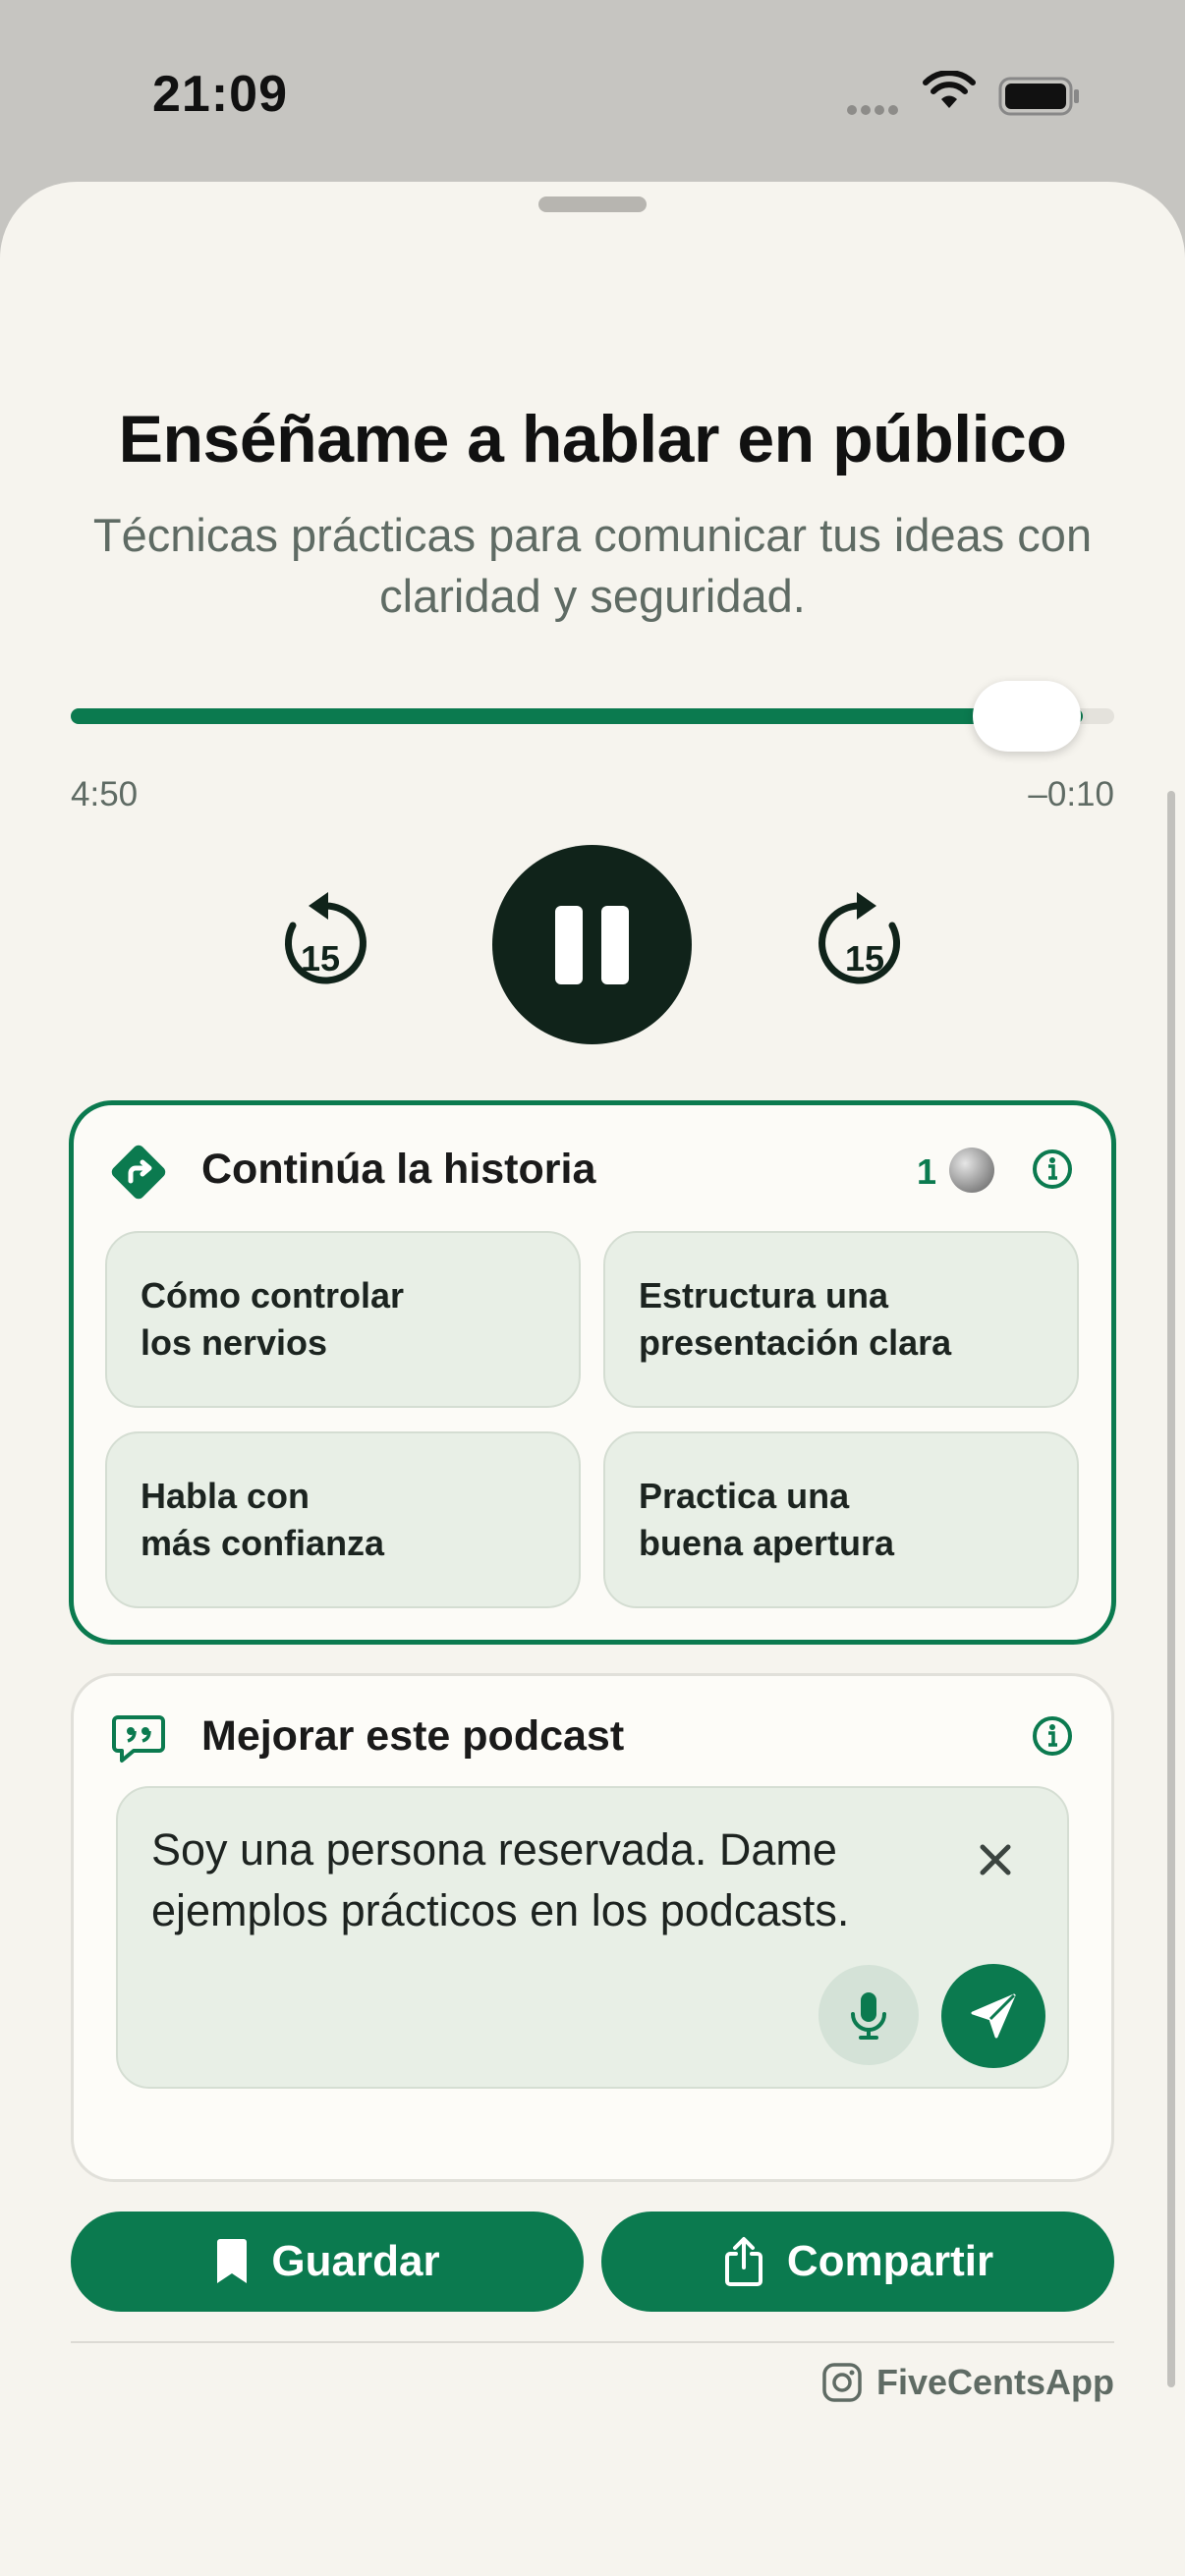  Describe the element at coordinates (796, 1342) in the screenshot. I see `story-option-line: presentación clara` at that location.